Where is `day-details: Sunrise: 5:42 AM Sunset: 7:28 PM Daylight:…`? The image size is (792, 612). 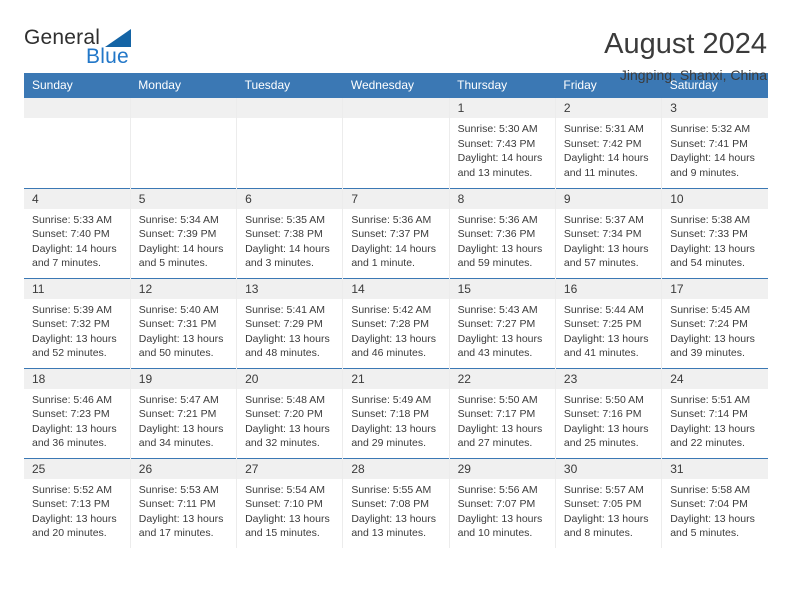
day-details: Sunrise: 5:42 AM Sunset: 7:28 PM Daylight:… is located at coordinates (395, 330).